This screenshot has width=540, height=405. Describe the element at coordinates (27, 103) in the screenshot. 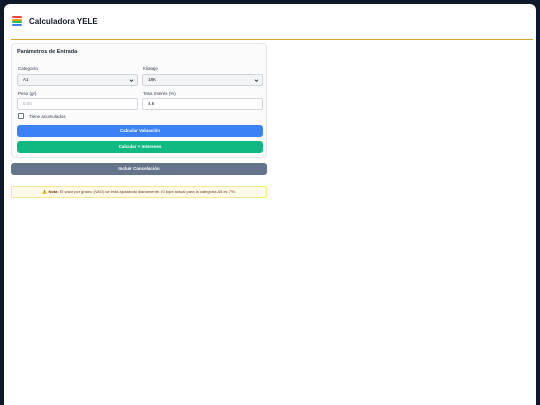

I see `peso-placeholder: 0.00` at that location.